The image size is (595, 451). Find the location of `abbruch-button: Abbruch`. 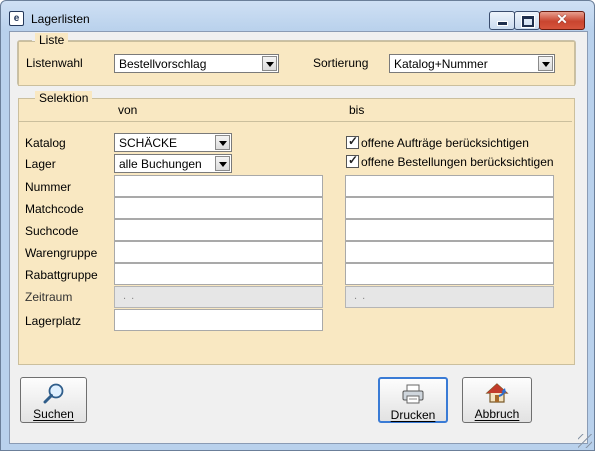

abbruch-button: Abbruch is located at coordinates (497, 400).